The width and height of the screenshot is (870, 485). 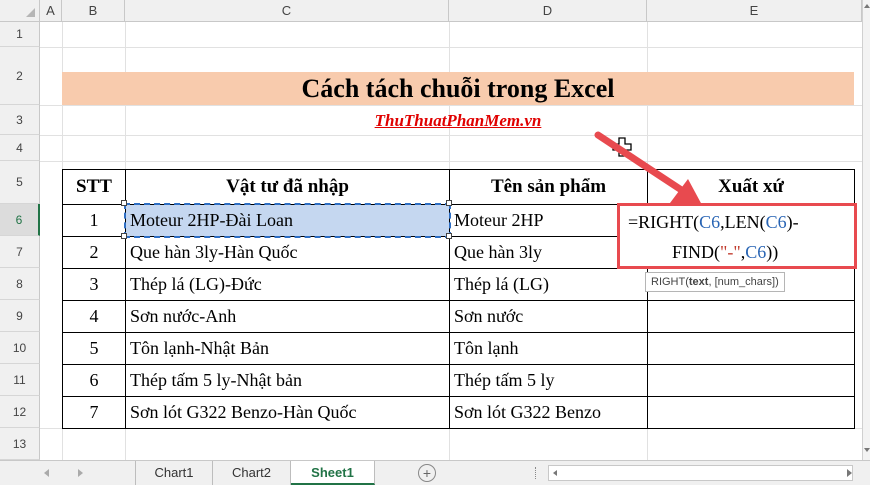 What do you see at coordinates (94, 187) in the screenshot?
I see `header-stt: STT` at bounding box center [94, 187].